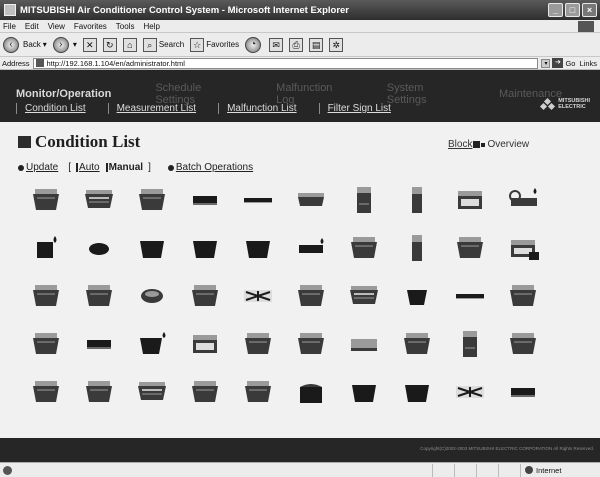 The width and height of the screenshot is (600, 477). I want to click on stop-button: ✕, so click(89, 44).